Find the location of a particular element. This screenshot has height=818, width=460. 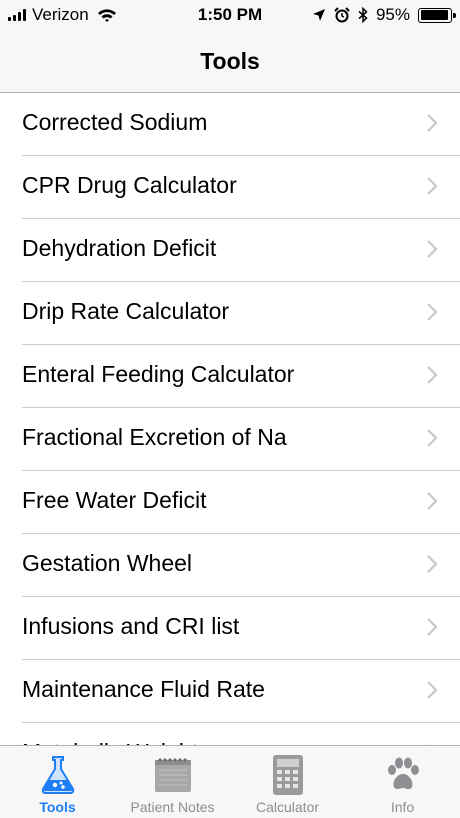

list-item: CPR Drug Calculator is located at coordinates (230, 187).